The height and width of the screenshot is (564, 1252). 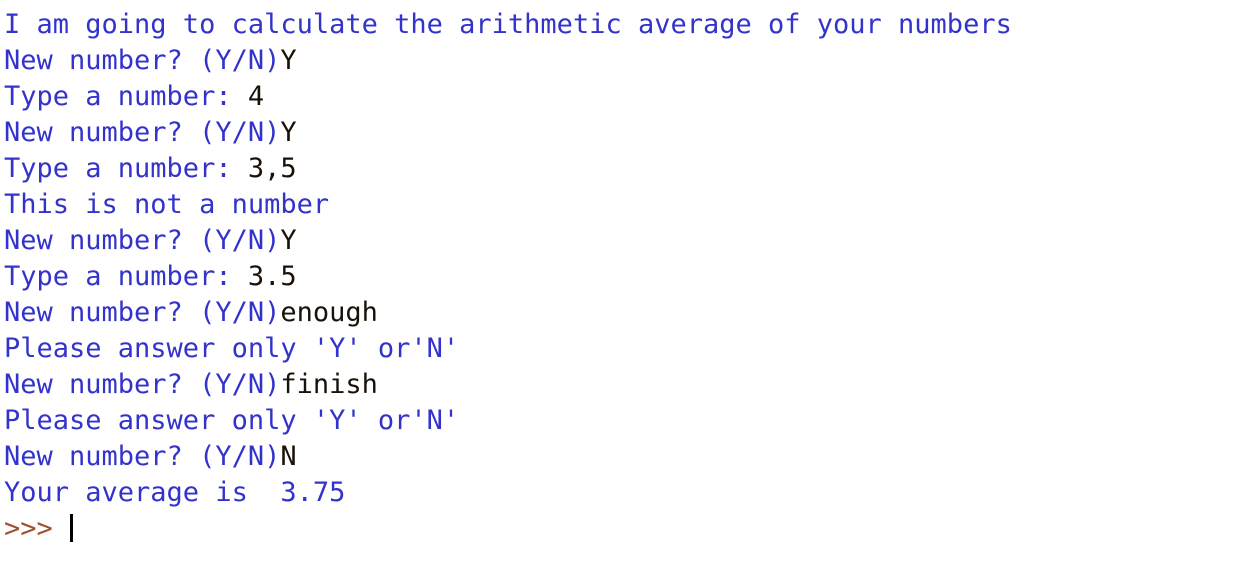 What do you see at coordinates (508, 493) in the screenshot?
I see `console-line: Your average is 3.75` at bounding box center [508, 493].